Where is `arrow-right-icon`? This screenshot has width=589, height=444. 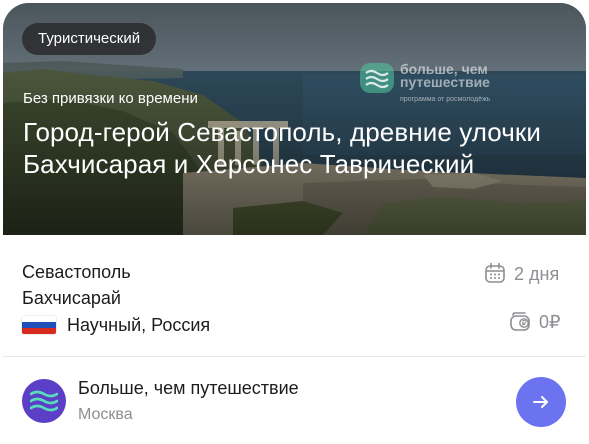 arrow-right-icon is located at coordinates (540, 402).